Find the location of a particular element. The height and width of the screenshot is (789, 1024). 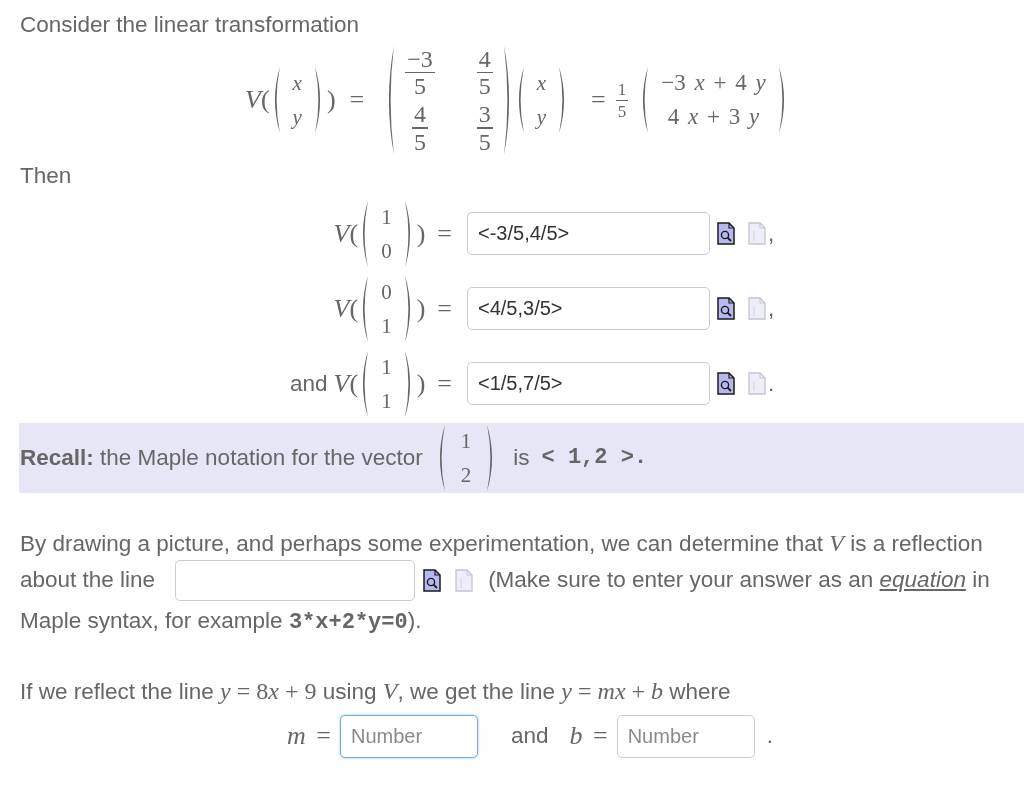

fraction-numerator: 3 is located at coordinates (484, 114).